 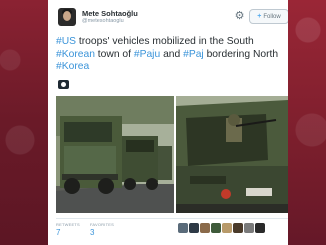 I want to click on follow-button: + Follow, so click(x=268, y=16).